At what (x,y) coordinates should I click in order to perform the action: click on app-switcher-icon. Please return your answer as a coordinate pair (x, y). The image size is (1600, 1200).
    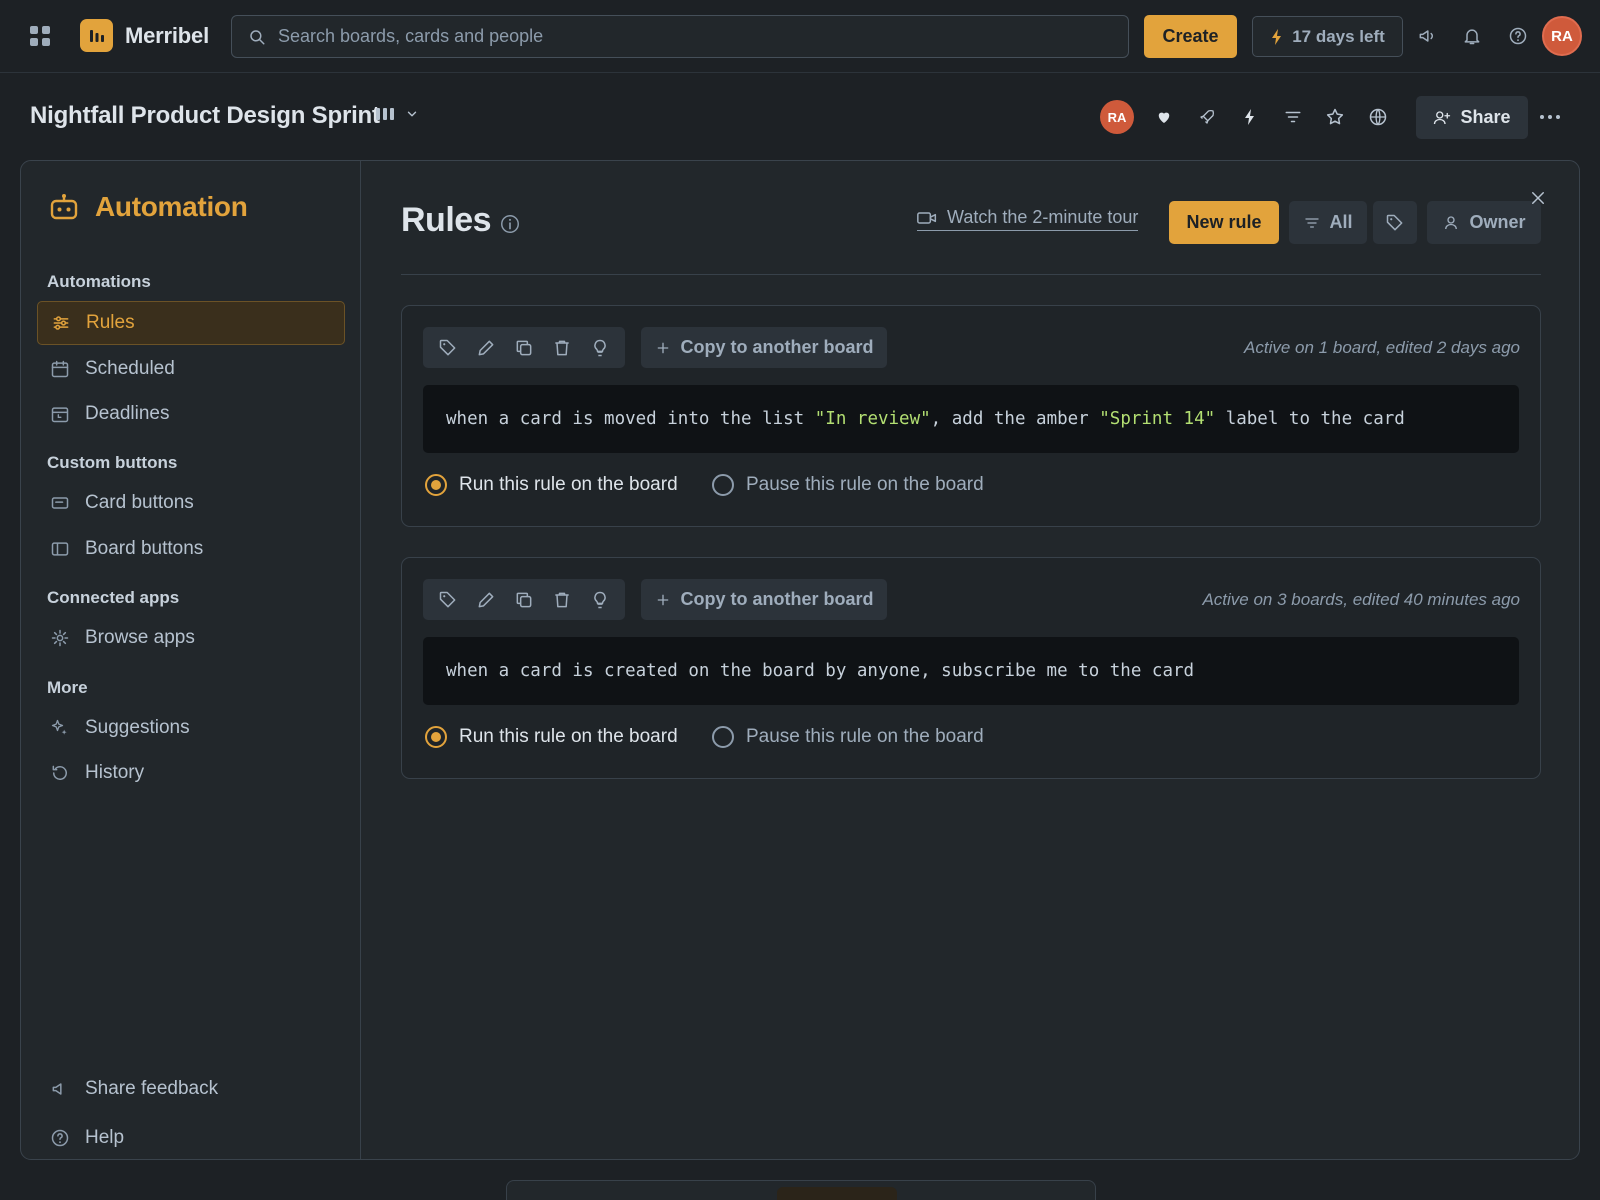
    Looking at the image, I should click on (40, 36).